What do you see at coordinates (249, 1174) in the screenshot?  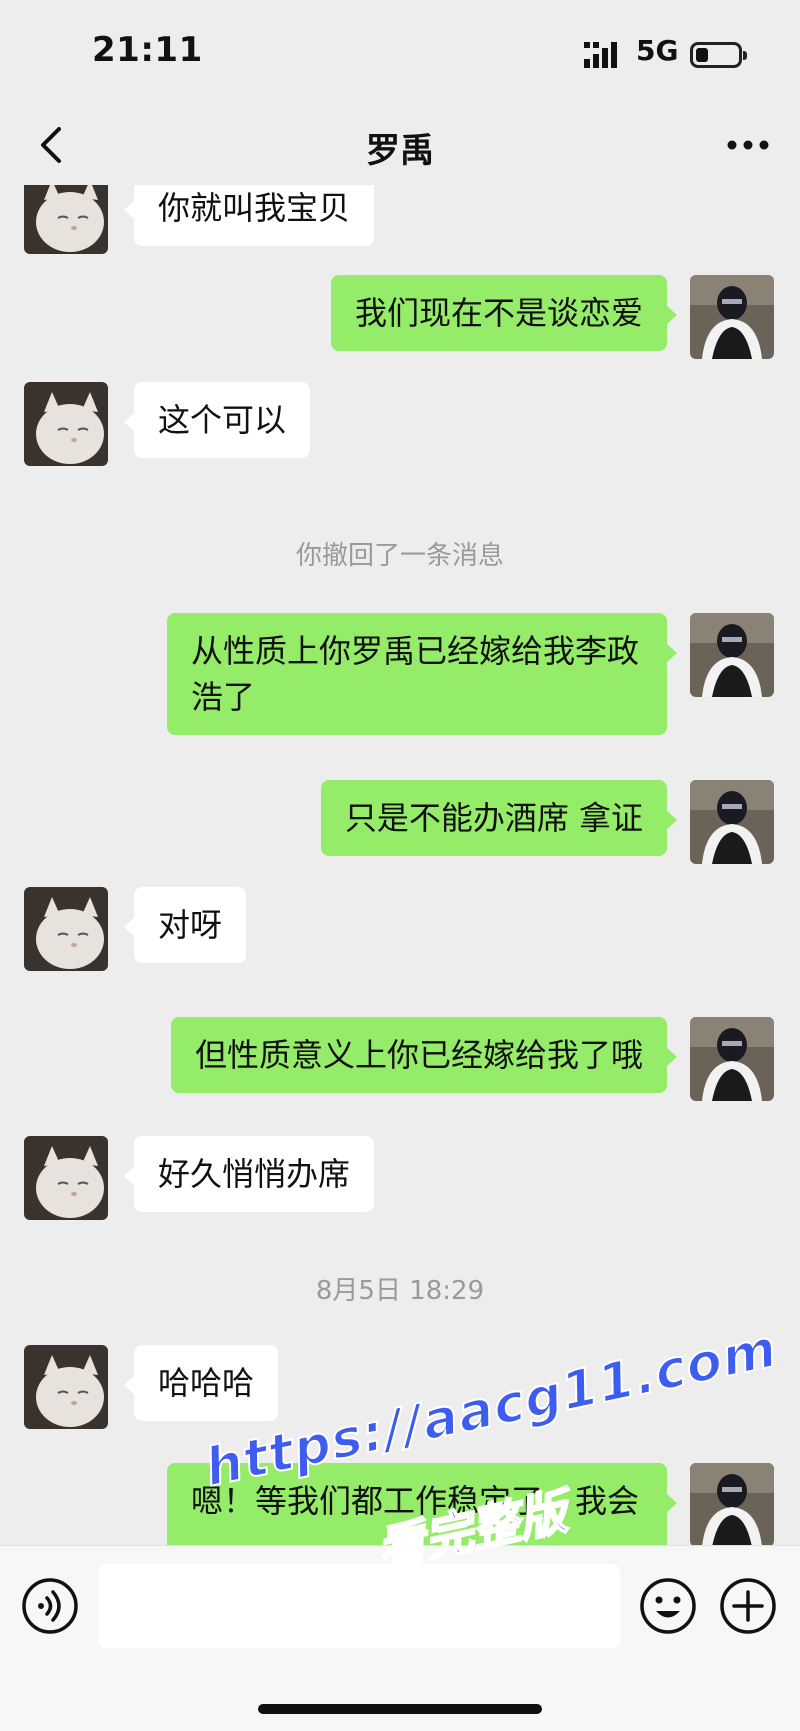 I see `incoming-message-bubble: 好久悄悄办席` at bounding box center [249, 1174].